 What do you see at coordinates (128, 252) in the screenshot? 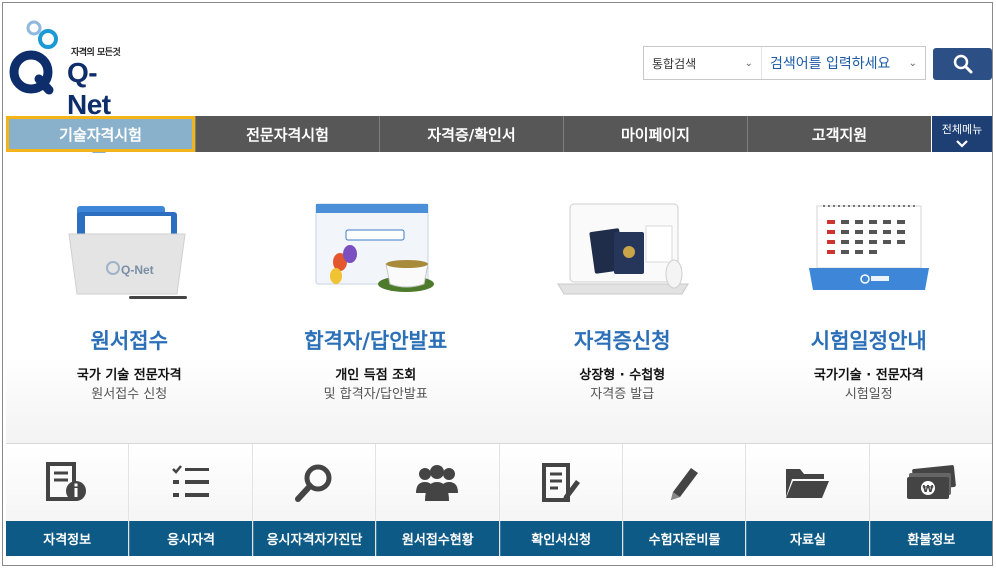
I see `folder-icon: Q-Net` at bounding box center [128, 252].